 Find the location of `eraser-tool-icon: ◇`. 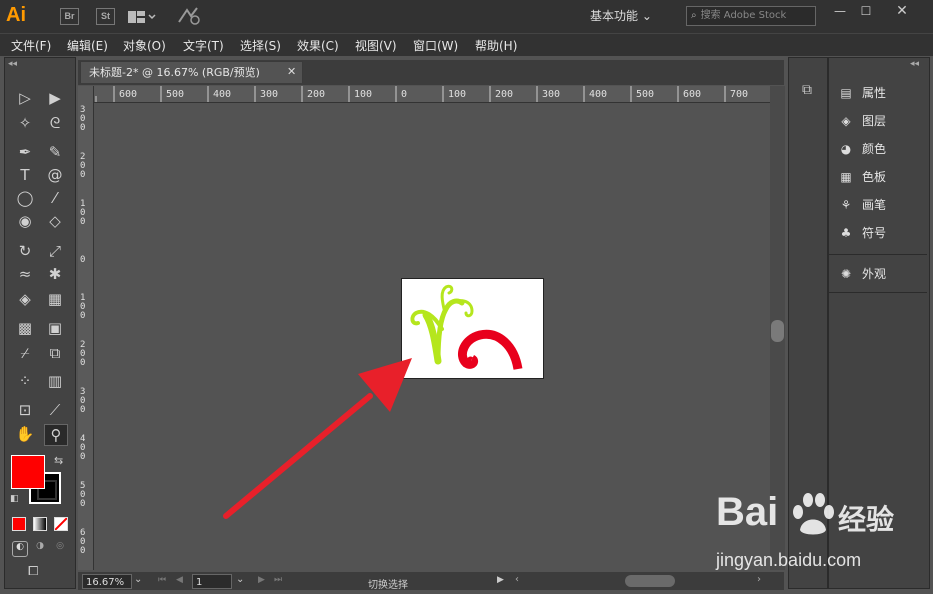

eraser-tool-icon: ◇ is located at coordinates (55, 221).